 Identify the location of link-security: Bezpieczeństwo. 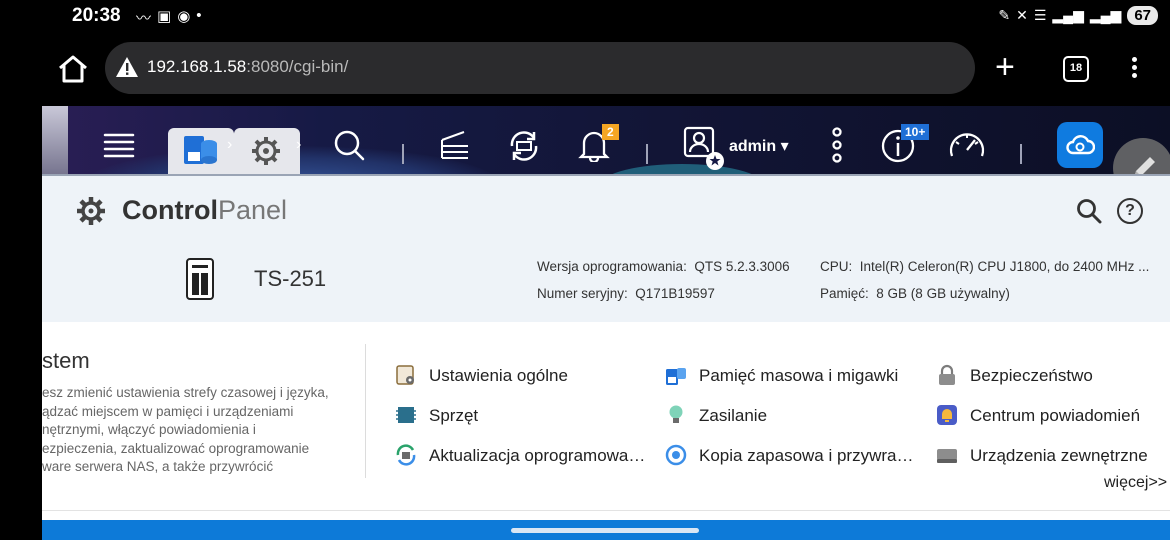
(1031, 376).